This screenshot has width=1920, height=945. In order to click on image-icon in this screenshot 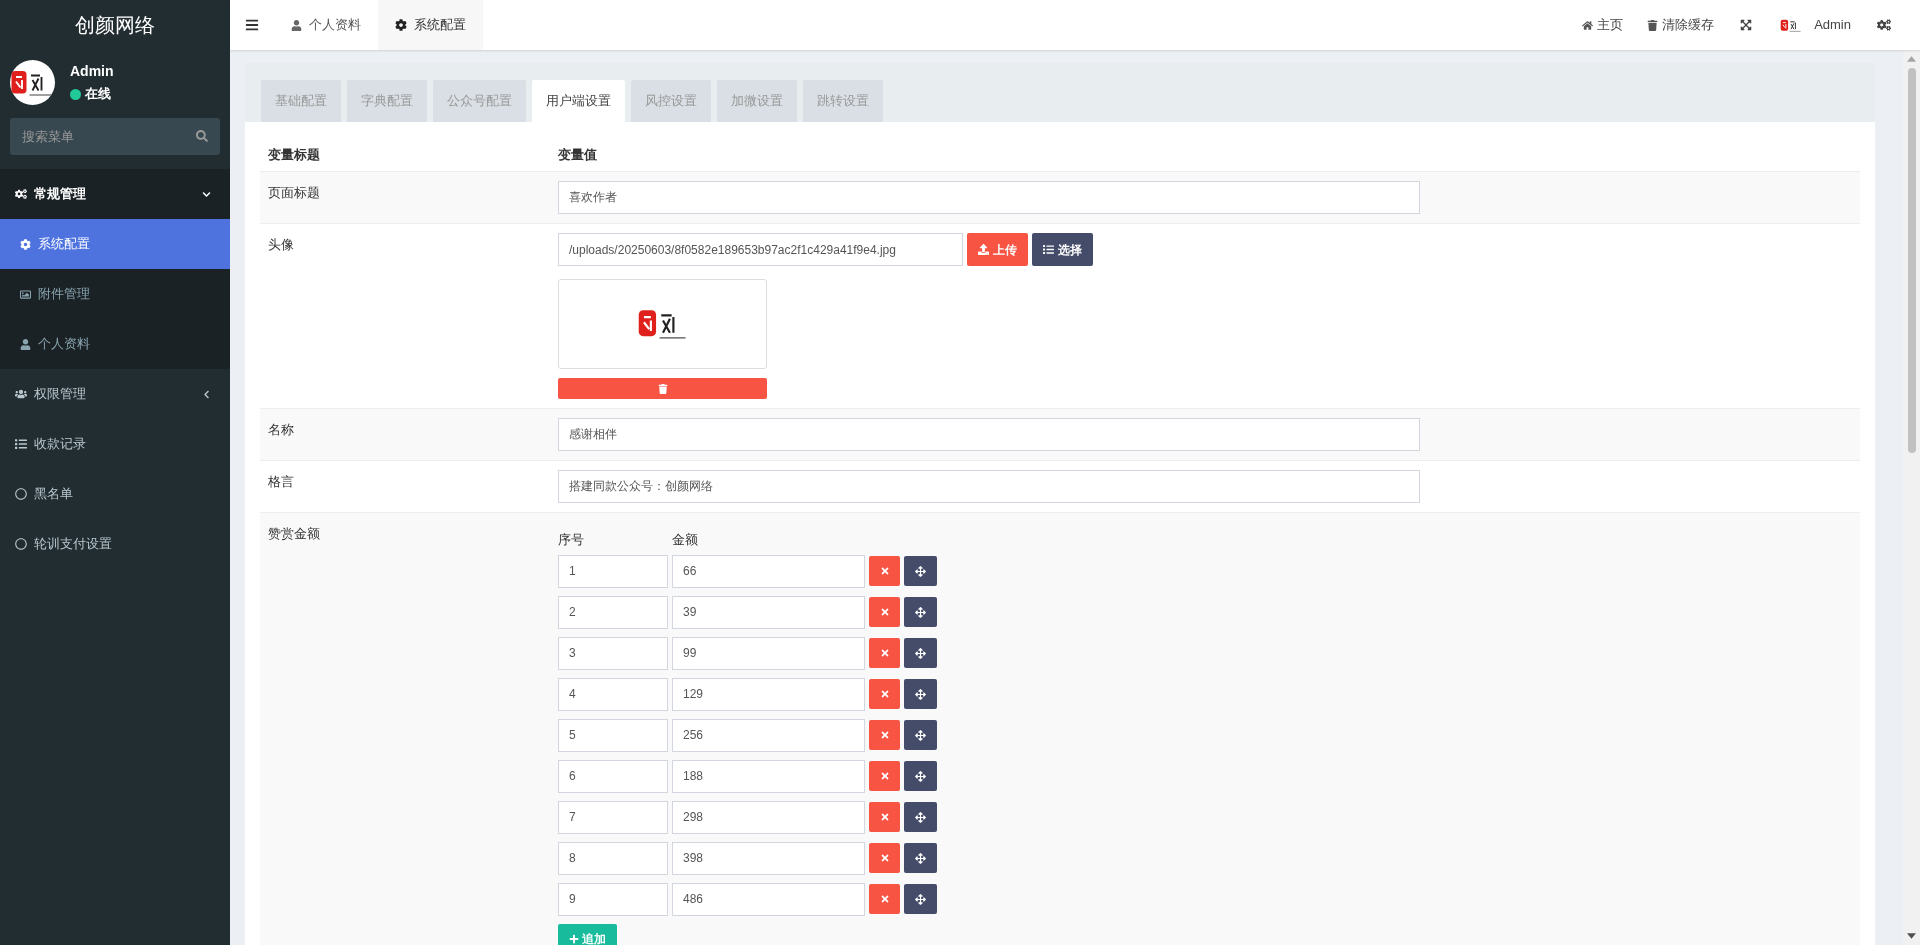, I will do `click(25, 294)`.